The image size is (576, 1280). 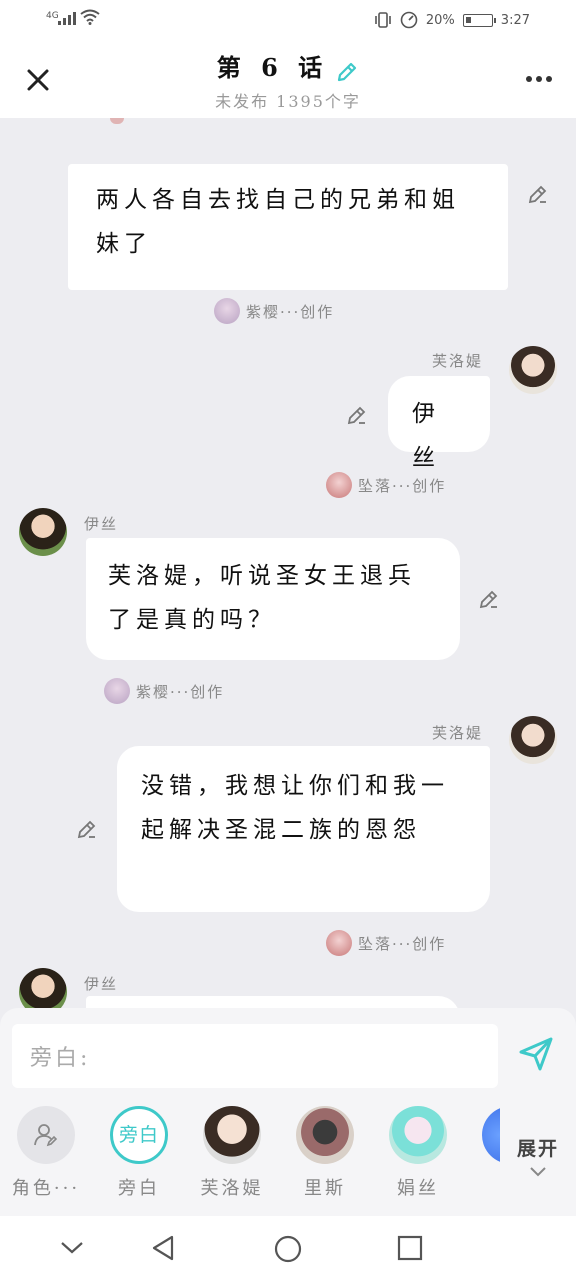 What do you see at coordinates (295, 808) in the screenshot?
I see `message-text: 没错，我想让你们和我一起解决圣混二族的恩怨` at bounding box center [295, 808].